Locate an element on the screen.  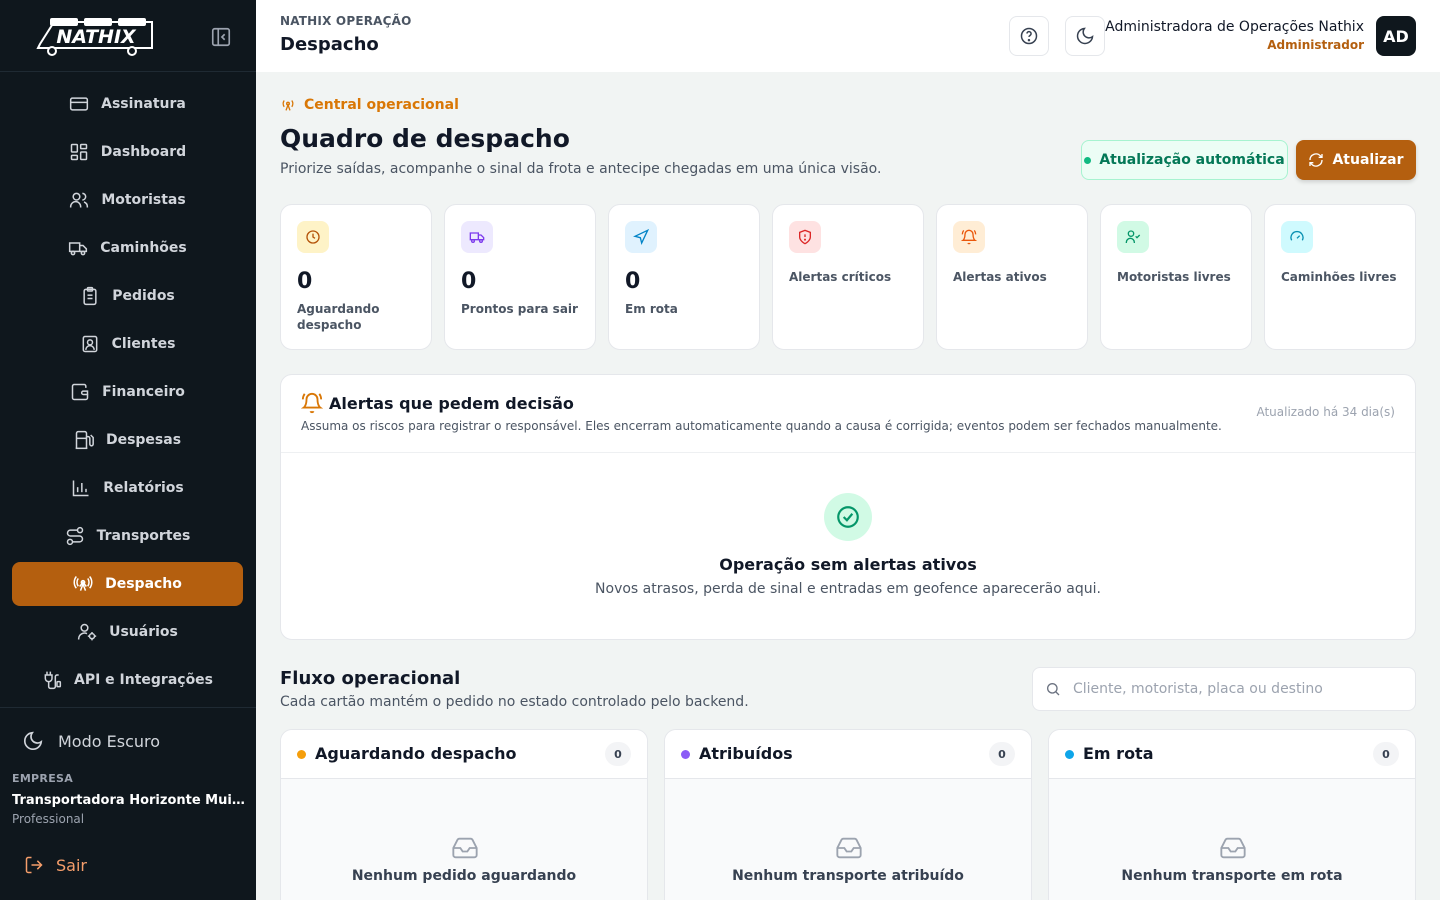
sidebar-item-transportes: Transportes is located at coordinates (127, 536).